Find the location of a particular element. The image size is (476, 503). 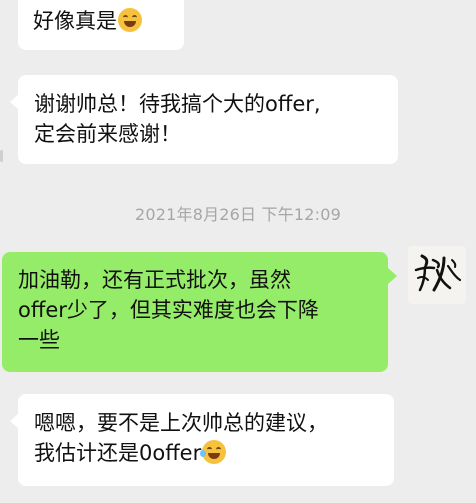

message-text-line: 加油勒，还有正式批次，虽然 is located at coordinates (154, 280).